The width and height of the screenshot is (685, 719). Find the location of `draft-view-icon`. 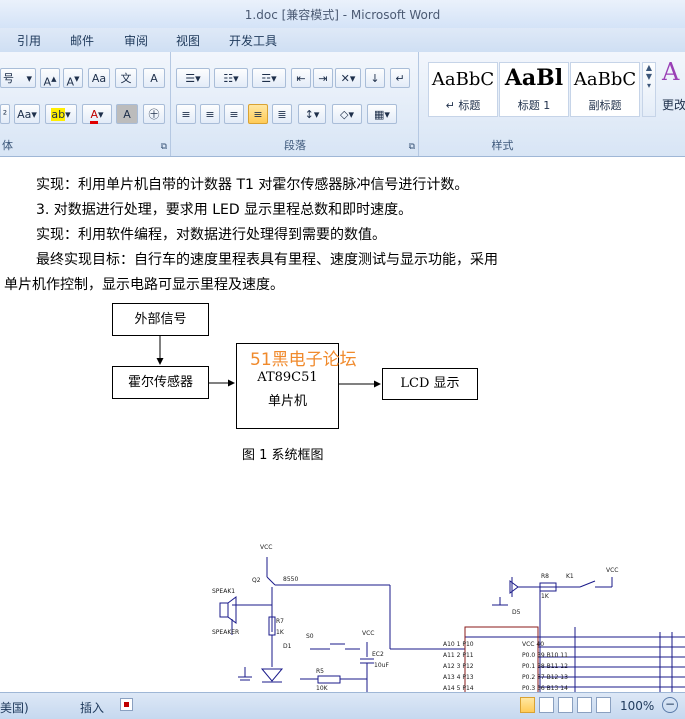

draft-view-icon is located at coordinates (603, 705).